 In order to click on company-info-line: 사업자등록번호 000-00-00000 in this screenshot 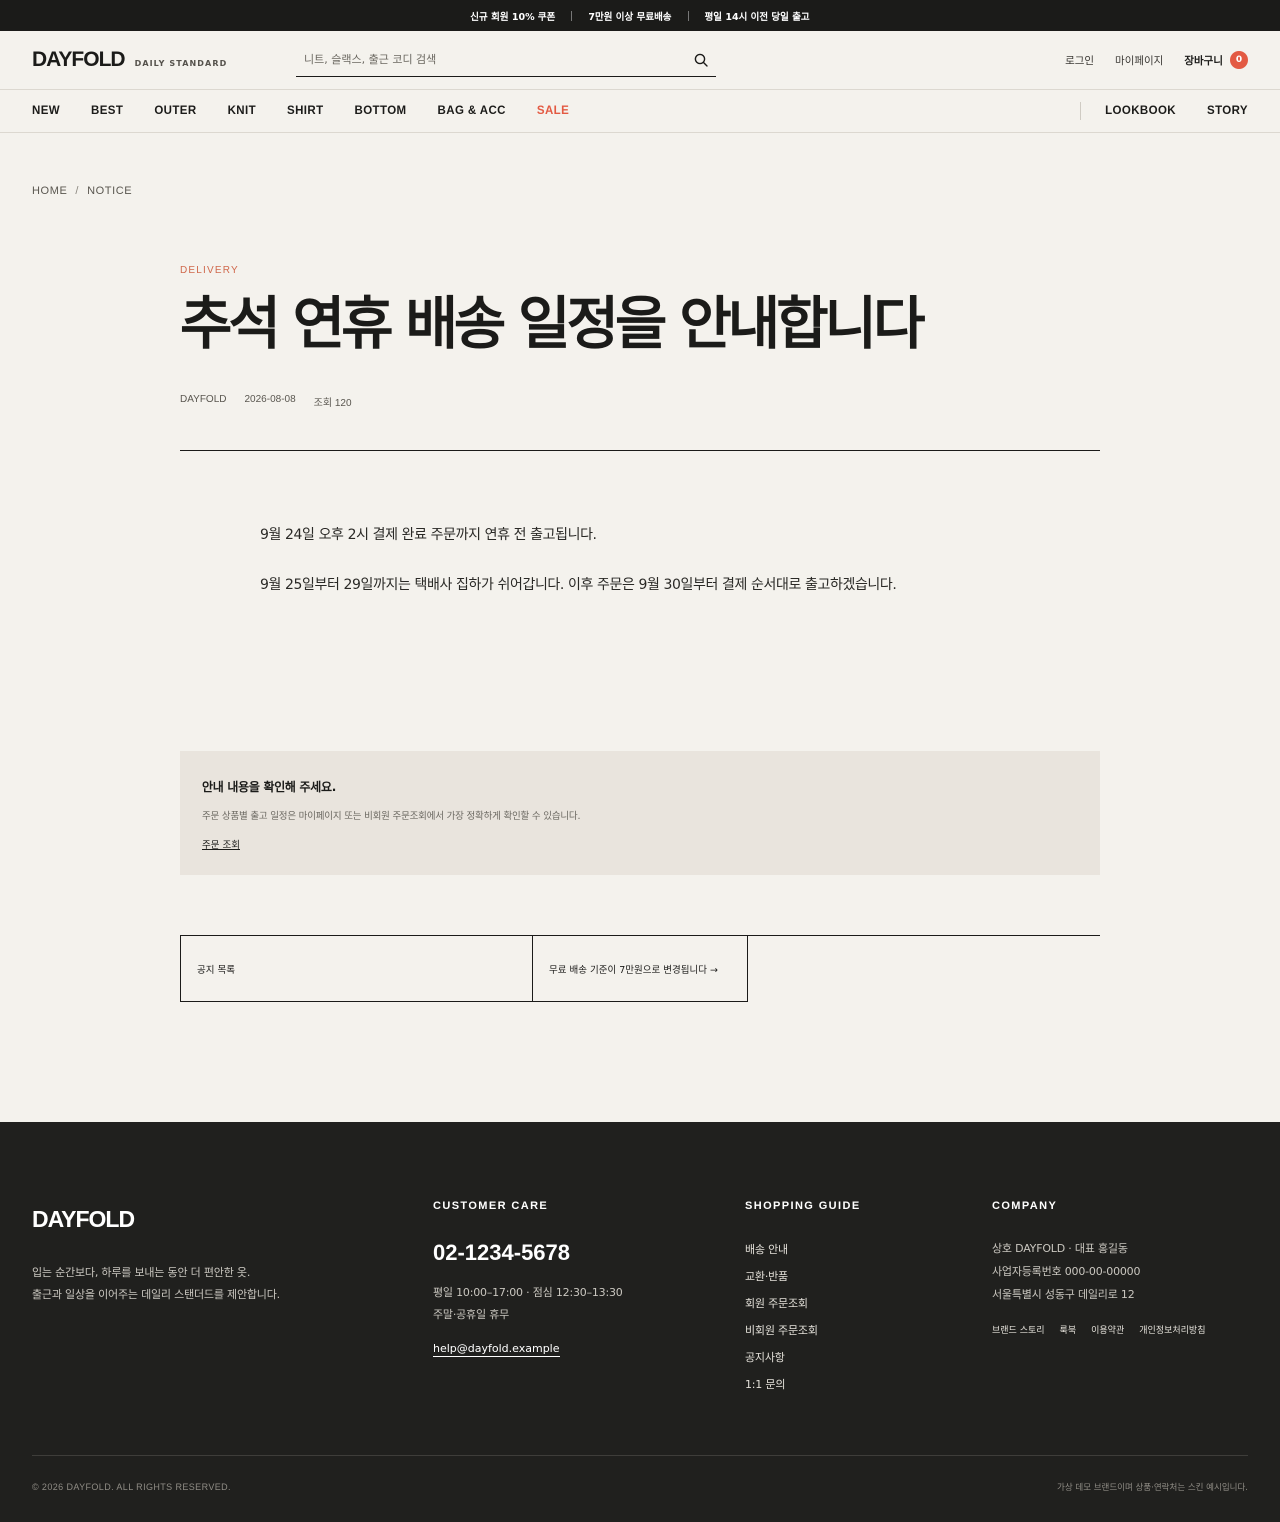, I will do `click(1066, 1271)`.